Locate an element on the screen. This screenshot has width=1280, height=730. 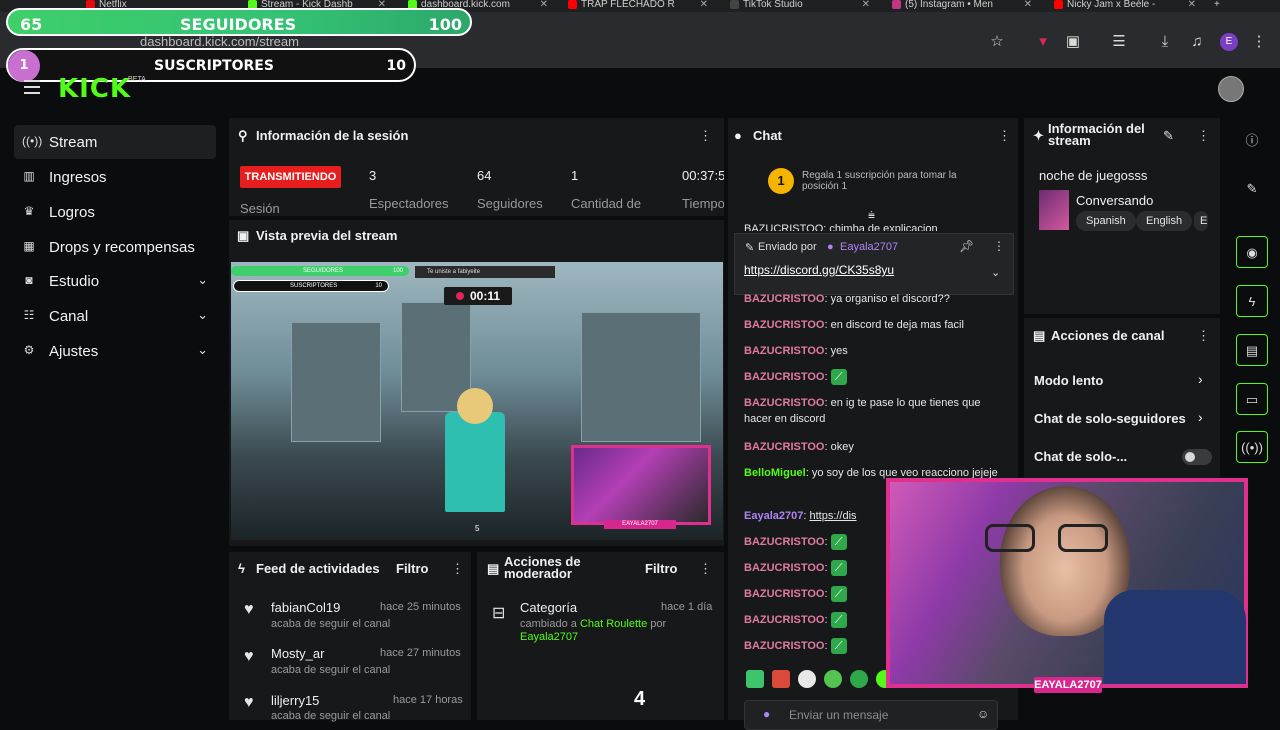
subs-only-toggle is located at coordinates (1197, 457).